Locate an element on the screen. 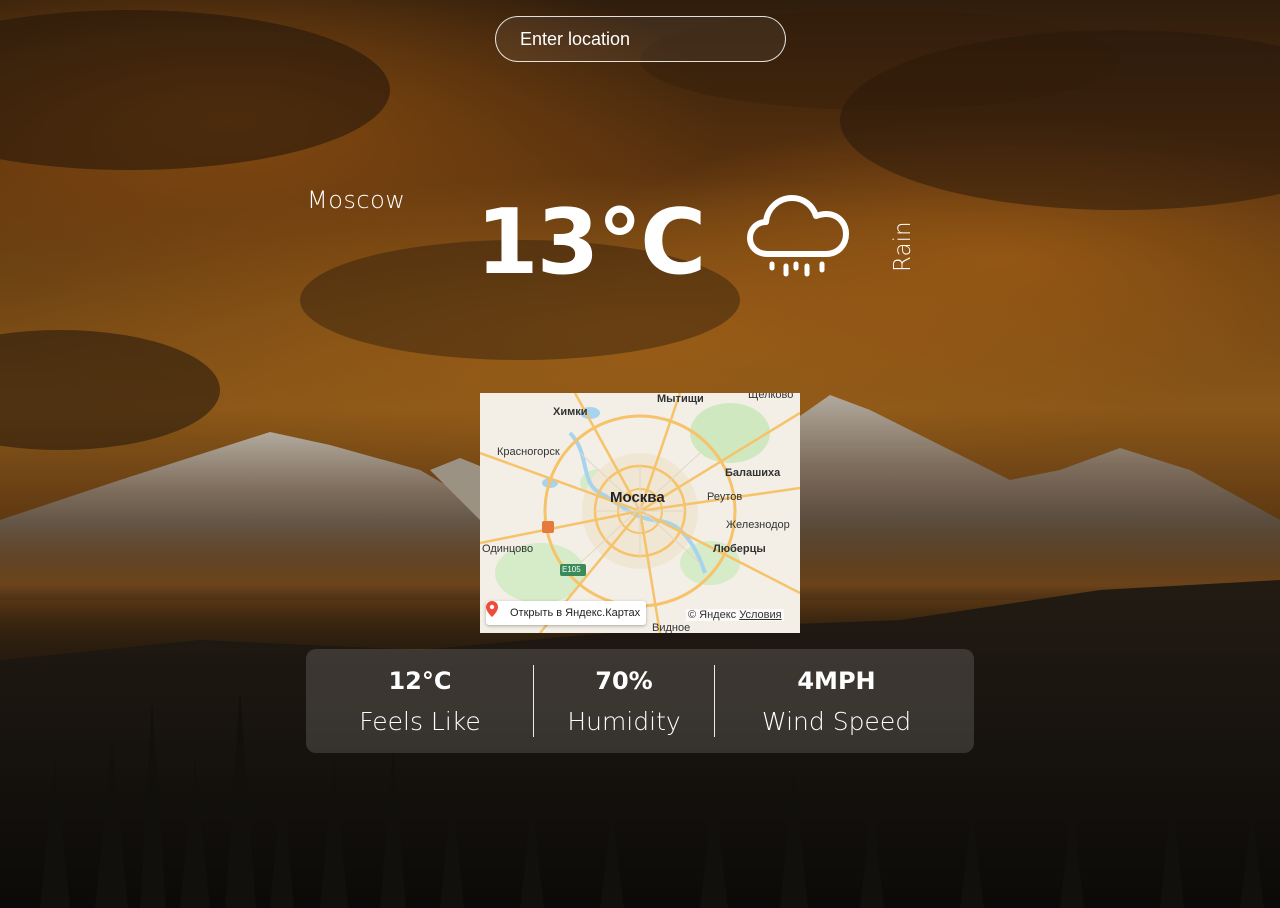  map-label: Москва is located at coordinates (637, 497).